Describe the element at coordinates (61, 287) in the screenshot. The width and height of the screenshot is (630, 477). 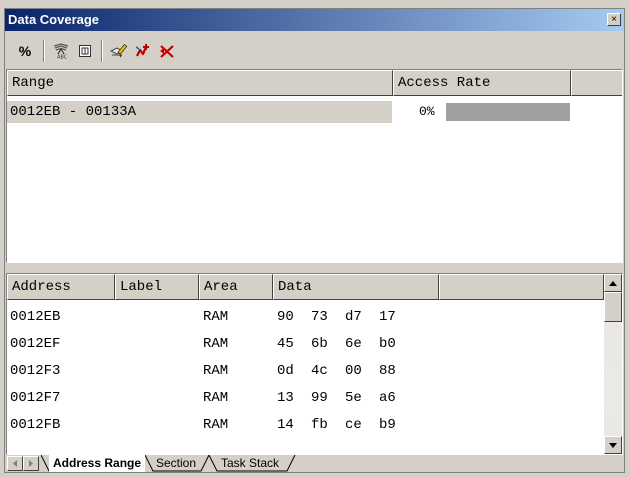
I see `address-column-header: Address` at that location.